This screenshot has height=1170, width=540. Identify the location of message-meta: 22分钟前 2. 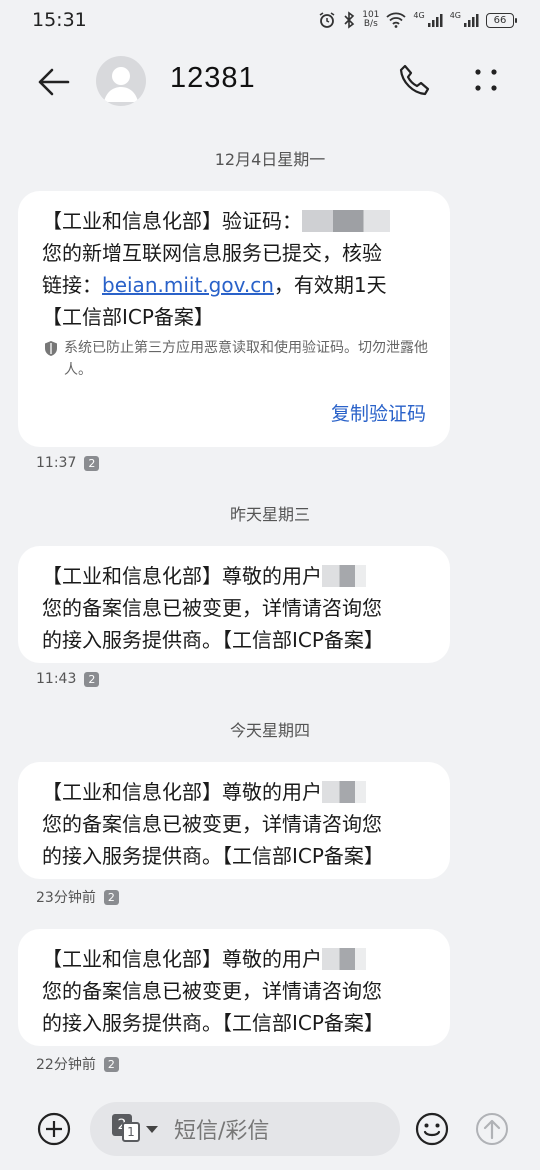
(77, 1064).